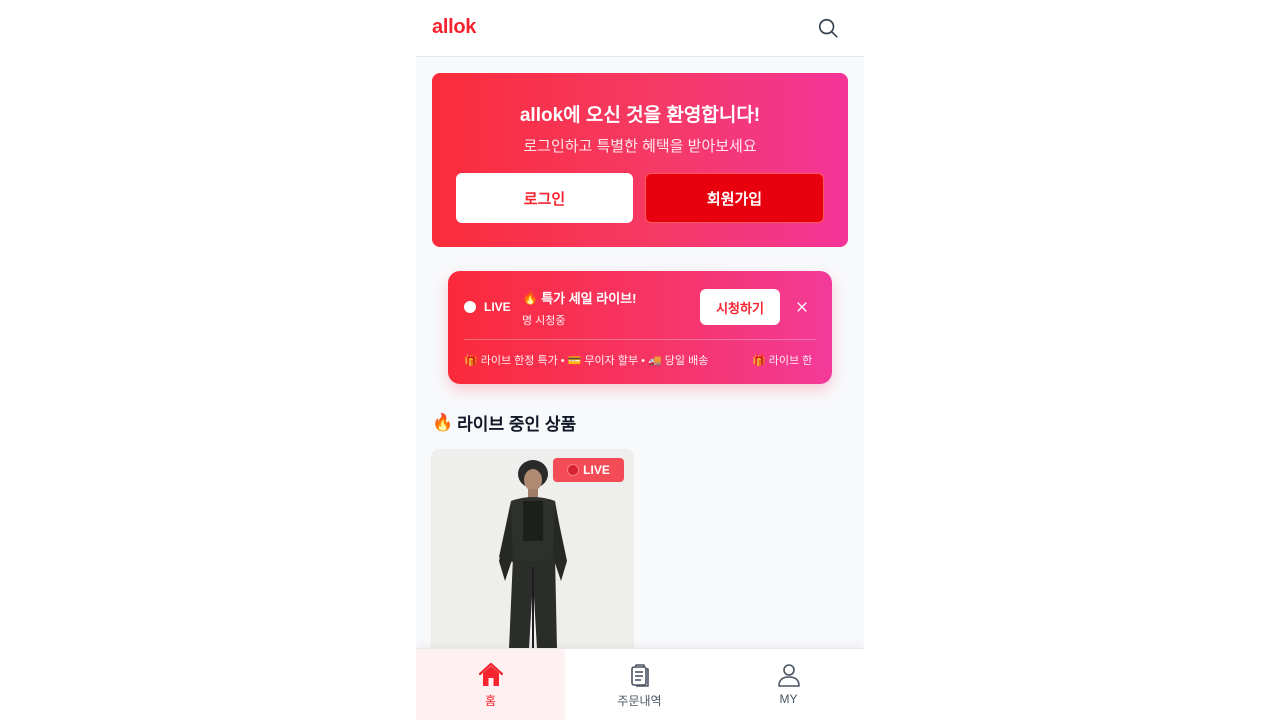  I want to click on login-button: 로그인, so click(544, 198).